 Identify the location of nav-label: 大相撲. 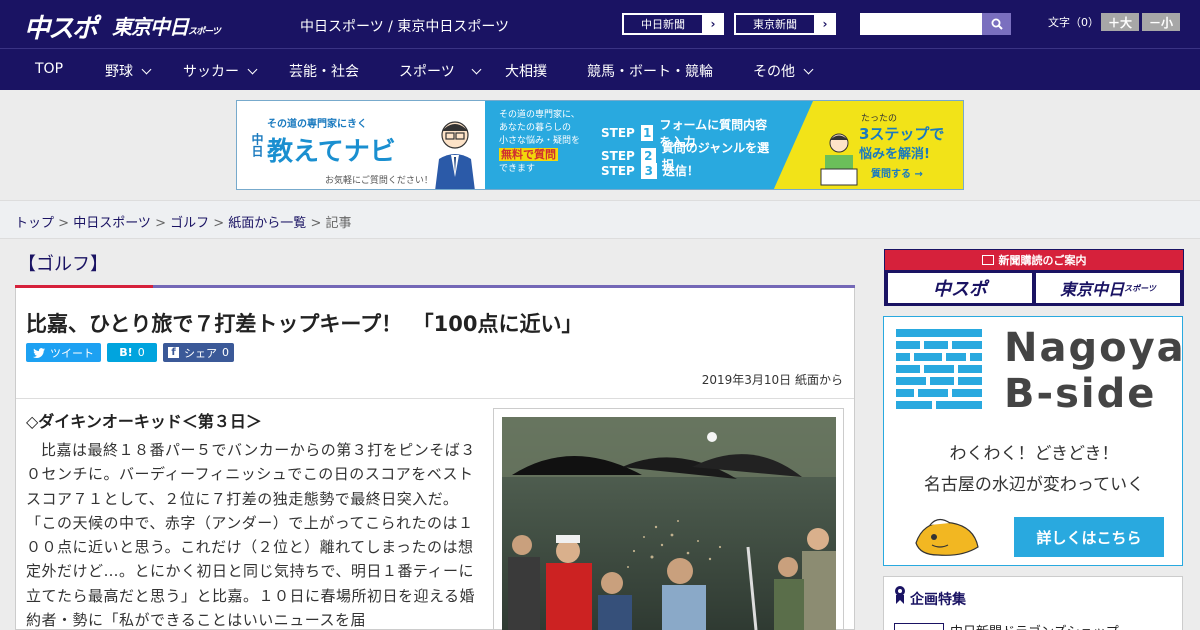
(526, 72).